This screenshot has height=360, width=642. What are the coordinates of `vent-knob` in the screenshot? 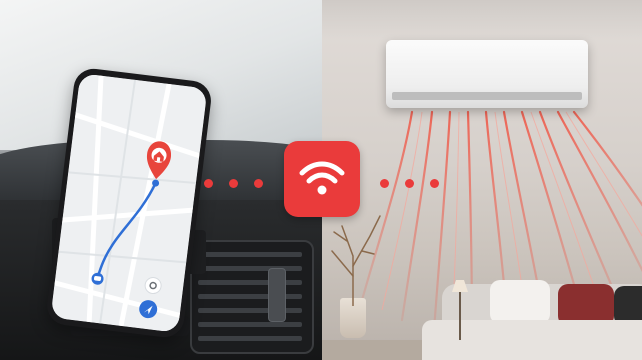 It's located at (277, 295).